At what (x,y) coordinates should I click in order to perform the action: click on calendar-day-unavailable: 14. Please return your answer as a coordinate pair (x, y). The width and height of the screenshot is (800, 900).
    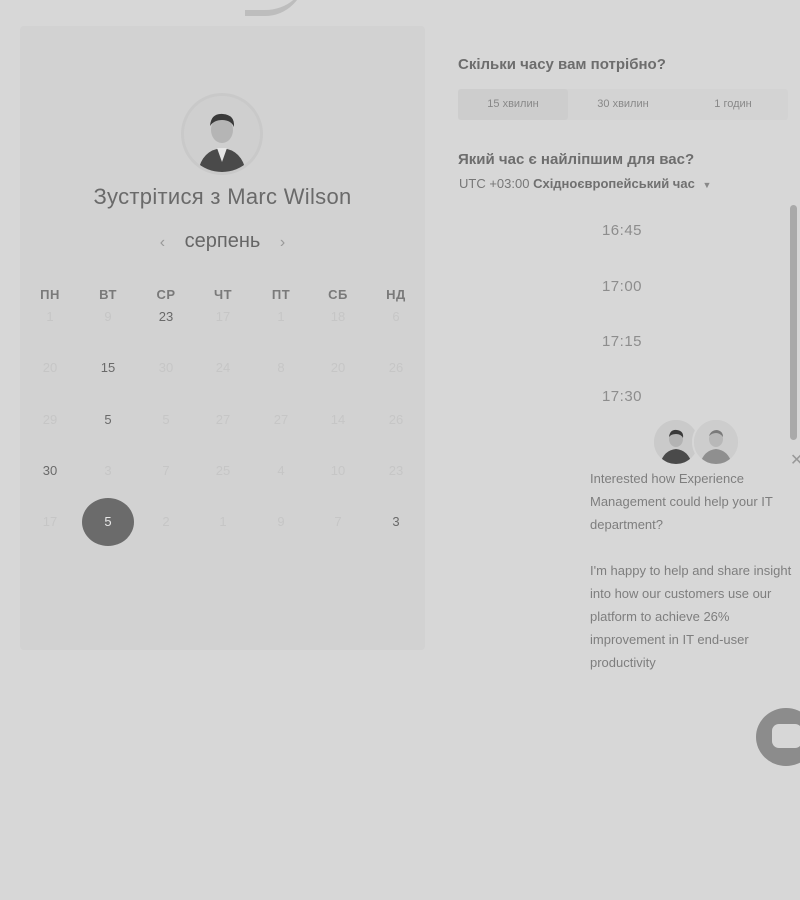
    Looking at the image, I should click on (338, 419).